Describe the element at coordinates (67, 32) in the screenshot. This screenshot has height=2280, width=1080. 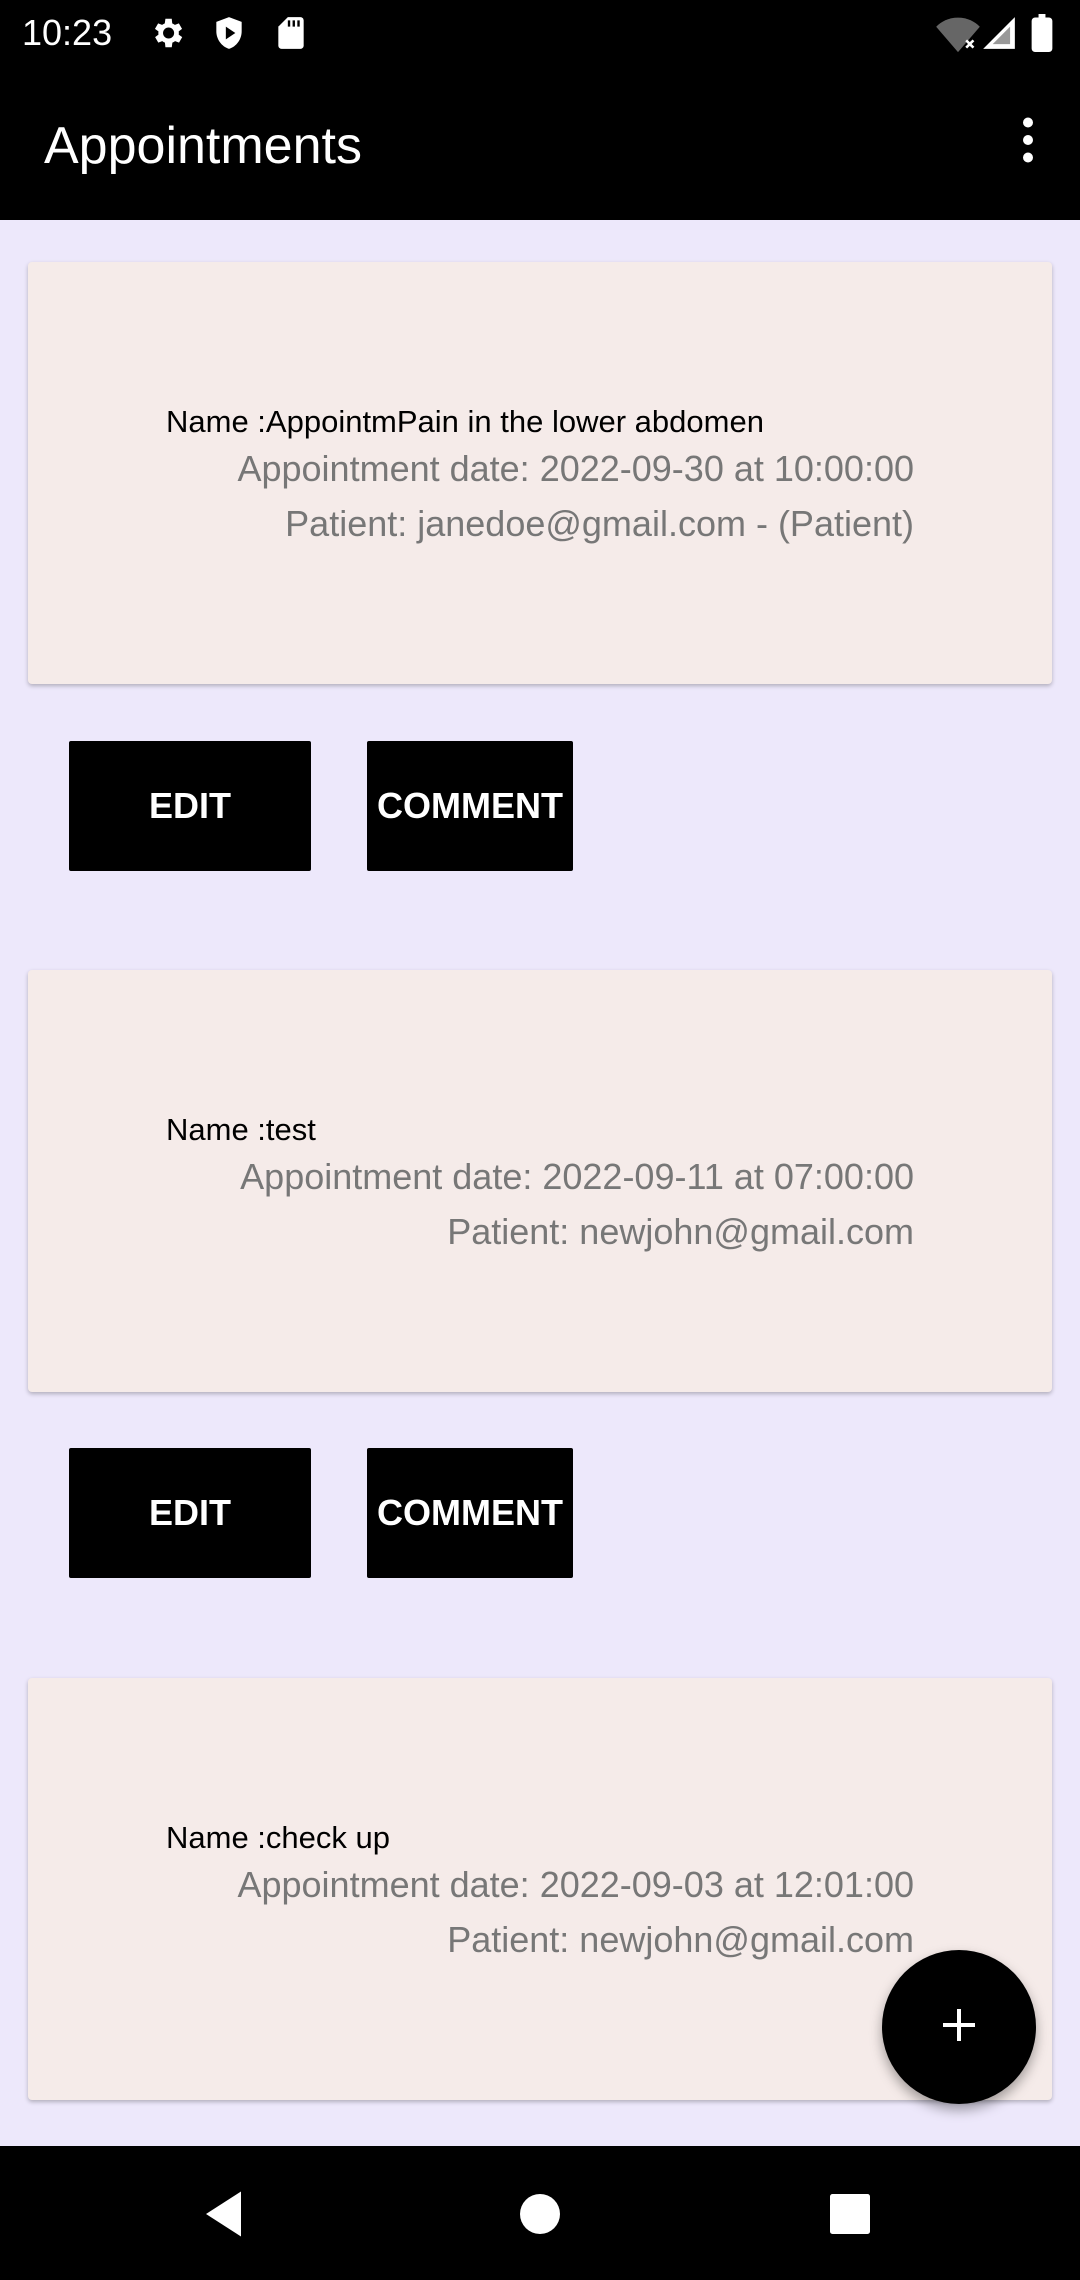
I see `status-time: 10:23` at that location.